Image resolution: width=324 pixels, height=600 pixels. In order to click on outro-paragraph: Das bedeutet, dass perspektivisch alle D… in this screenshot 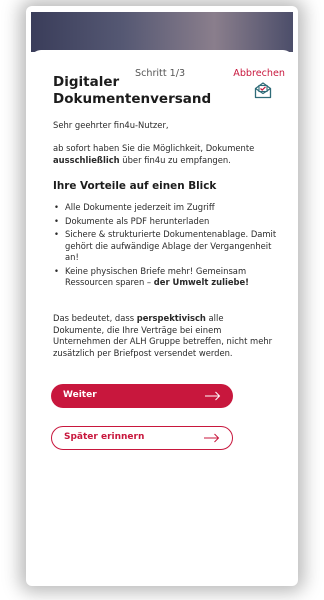, I will do `click(163, 335)`.